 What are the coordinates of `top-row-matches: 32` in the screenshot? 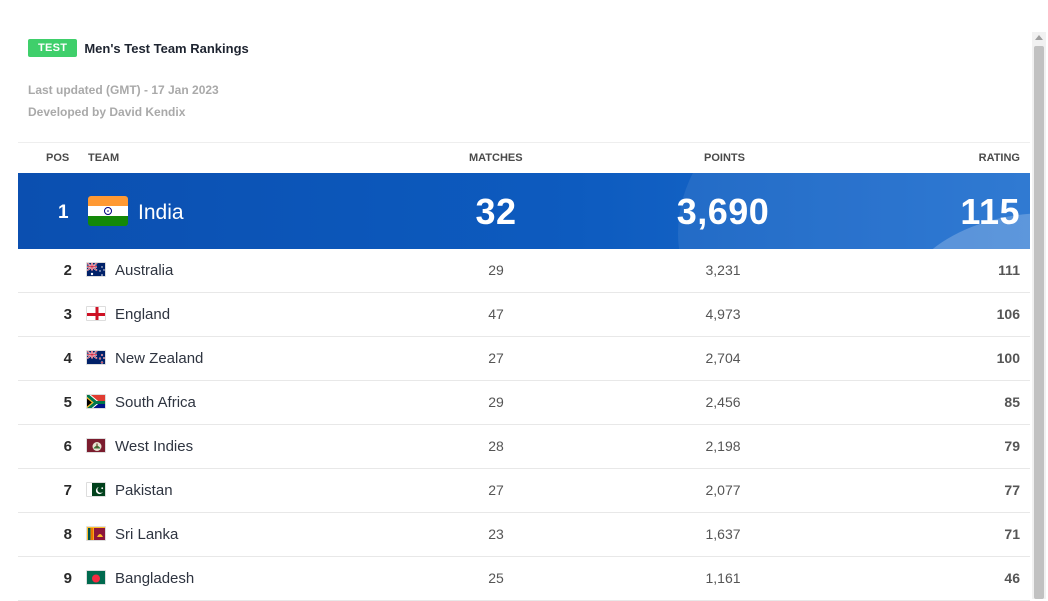 It's located at (496, 211).